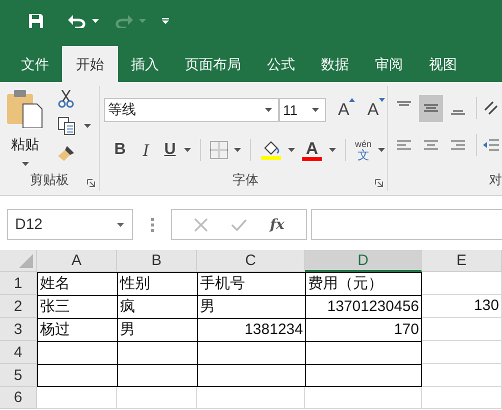  Describe the element at coordinates (219, 150) in the screenshot. I see `borders-icon` at that location.